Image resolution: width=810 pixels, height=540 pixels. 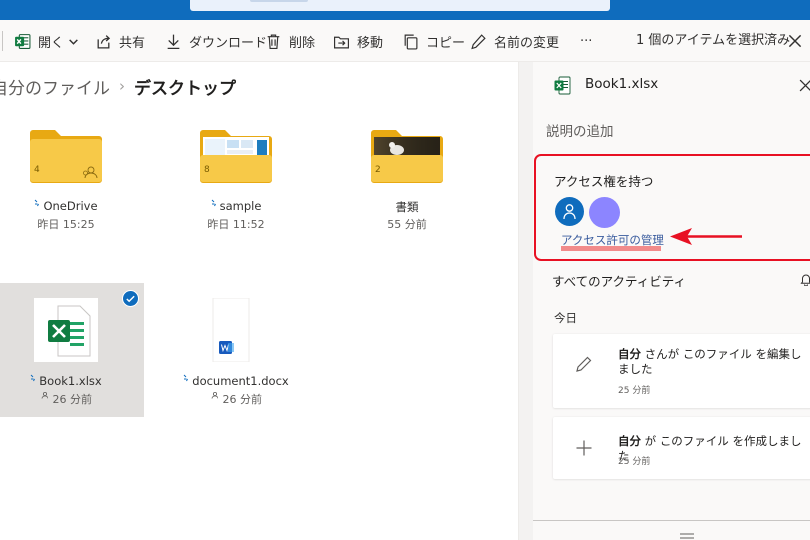 I want to click on share-icon, so click(x=104, y=41).